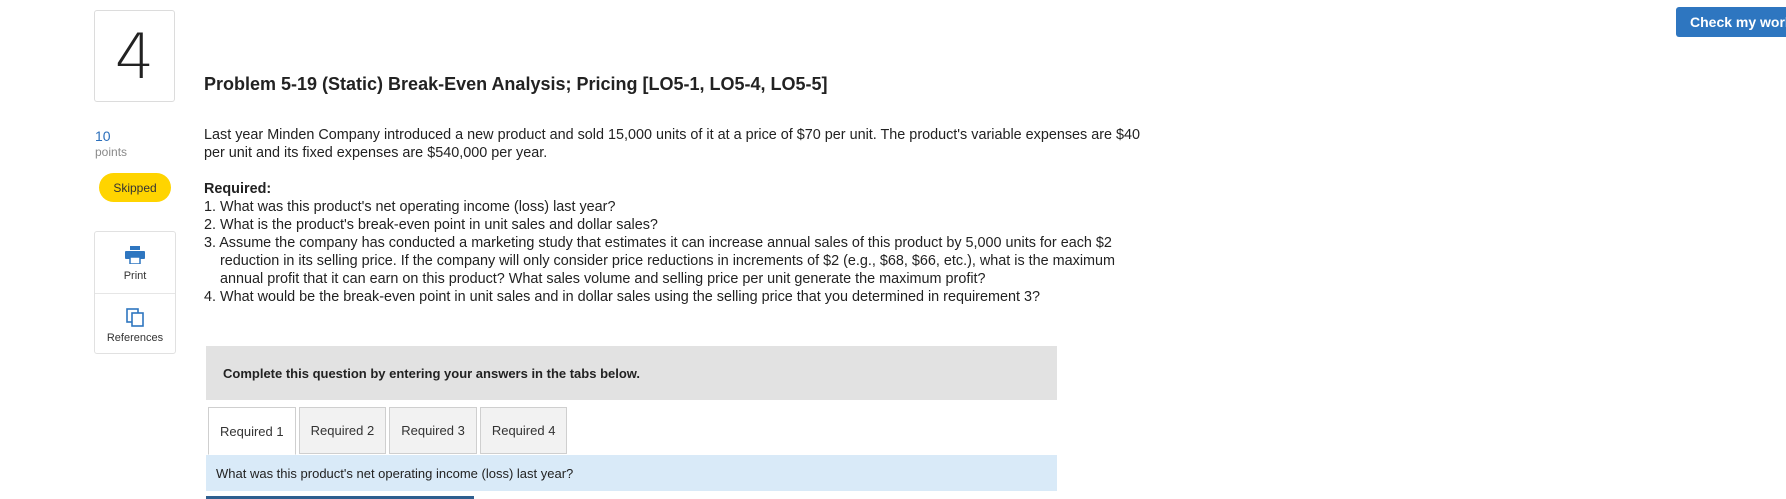 The height and width of the screenshot is (499, 1786). What do you see at coordinates (433, 430) in the screenshot?
I see `tab-required-3: Required 3` at bounding box center [433, 430].